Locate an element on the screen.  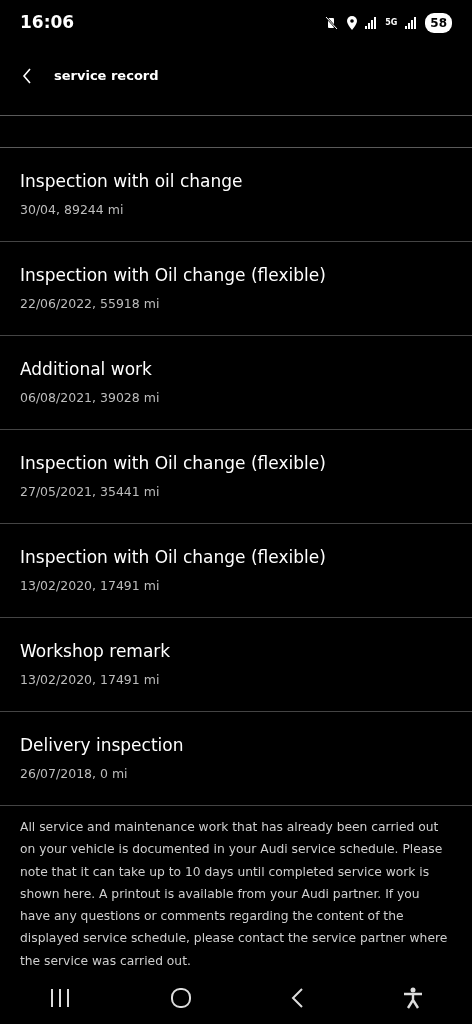
record-detail: 30/04, 89244 mi is located at coordinates (72, 209).